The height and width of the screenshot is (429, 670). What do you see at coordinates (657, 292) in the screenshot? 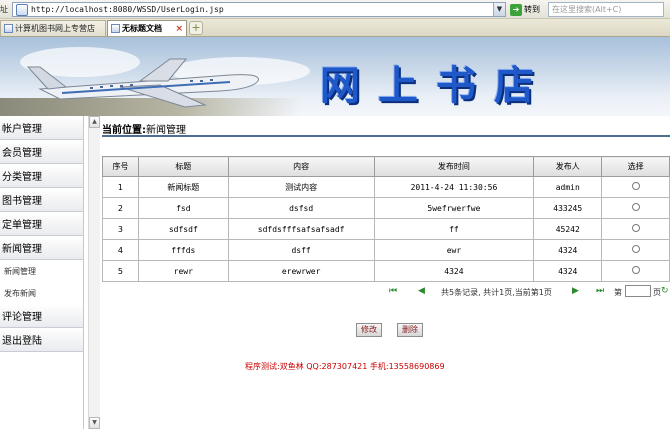
I see `page-unit-label: 页` at bounding box center [657, 292].